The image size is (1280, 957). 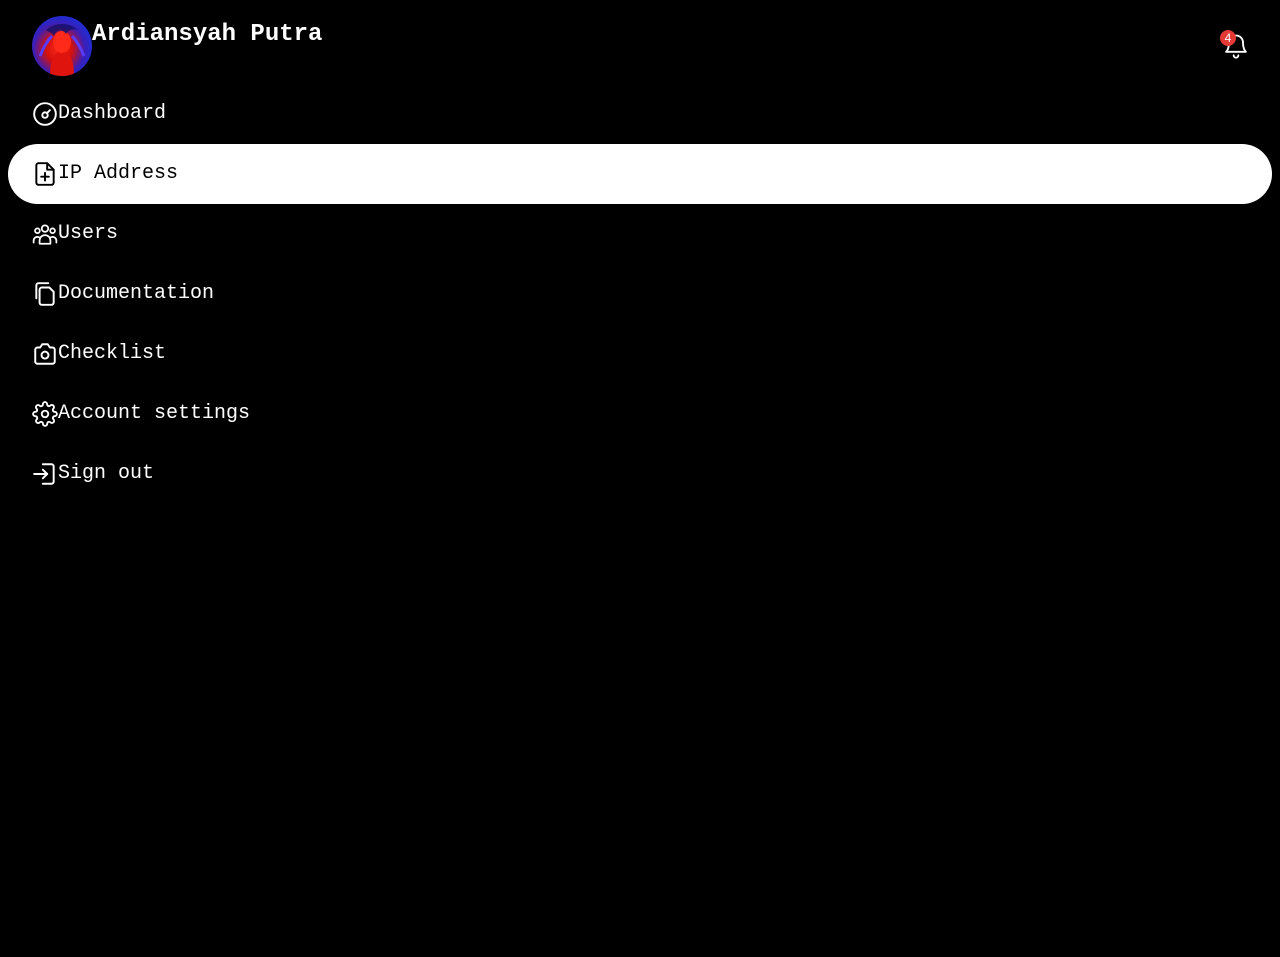 I want to click on copy-icon, so click(x=45, y=294).